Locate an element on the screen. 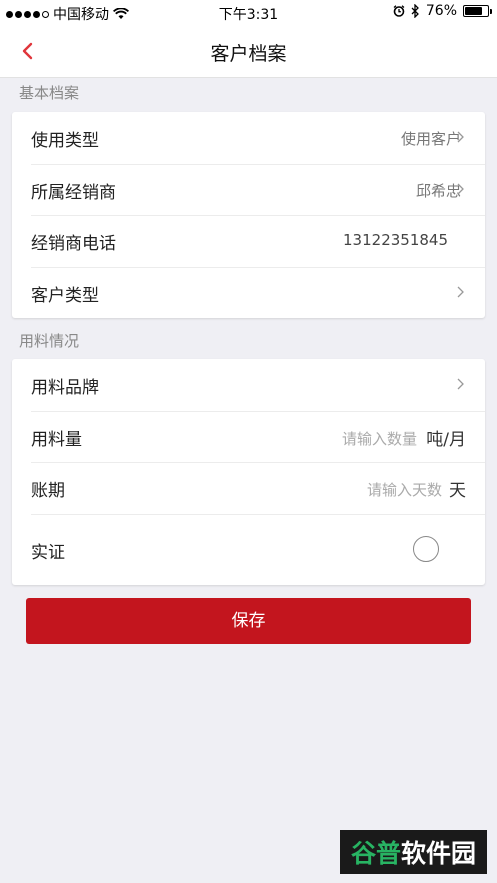 This screenshot has height=883, width=497. row-payment-period: 账期 请输入天数 天 is located at coordinates (248, 488).